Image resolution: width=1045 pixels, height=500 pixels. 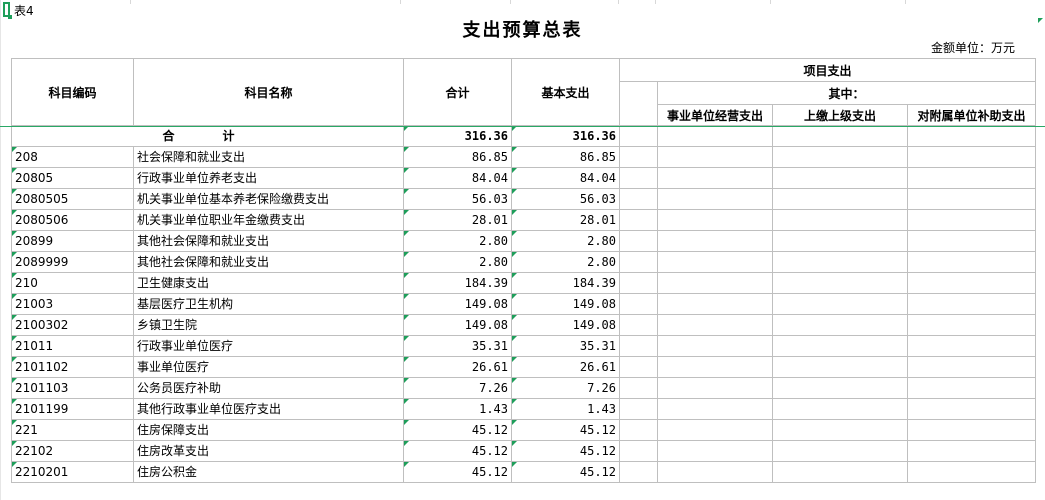 What do you see at coordinates (268, 451) in the screenshot?
I see `name-cell: 住房改革支出` at bounding box center [268, 451].